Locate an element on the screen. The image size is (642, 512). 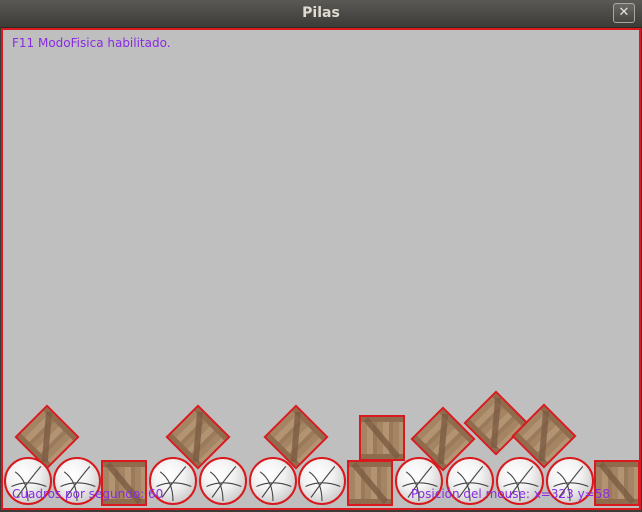
title-bar: Pilas ✕ is located at coordinates (321, 14).